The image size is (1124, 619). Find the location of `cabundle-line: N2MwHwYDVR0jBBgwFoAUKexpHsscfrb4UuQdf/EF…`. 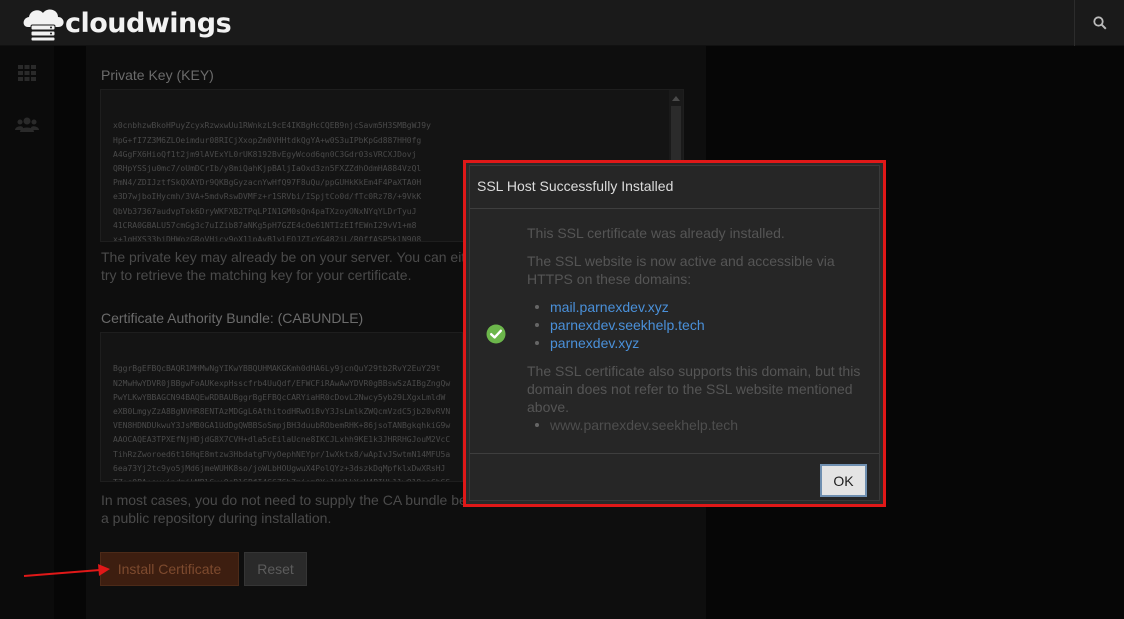

cabundle-line: N2MwHwYDVR0jBBgwFoAUKexpHsscfrb4UuQdf/EF… is located at coordinates (282, 383).